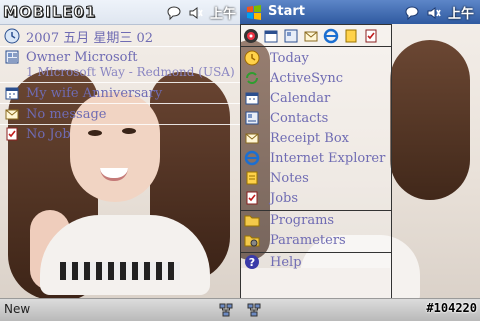  Describe the element at coordinates (310, 138) in the screenshot. I see `menu-item-label: Receipt Box` at that location.